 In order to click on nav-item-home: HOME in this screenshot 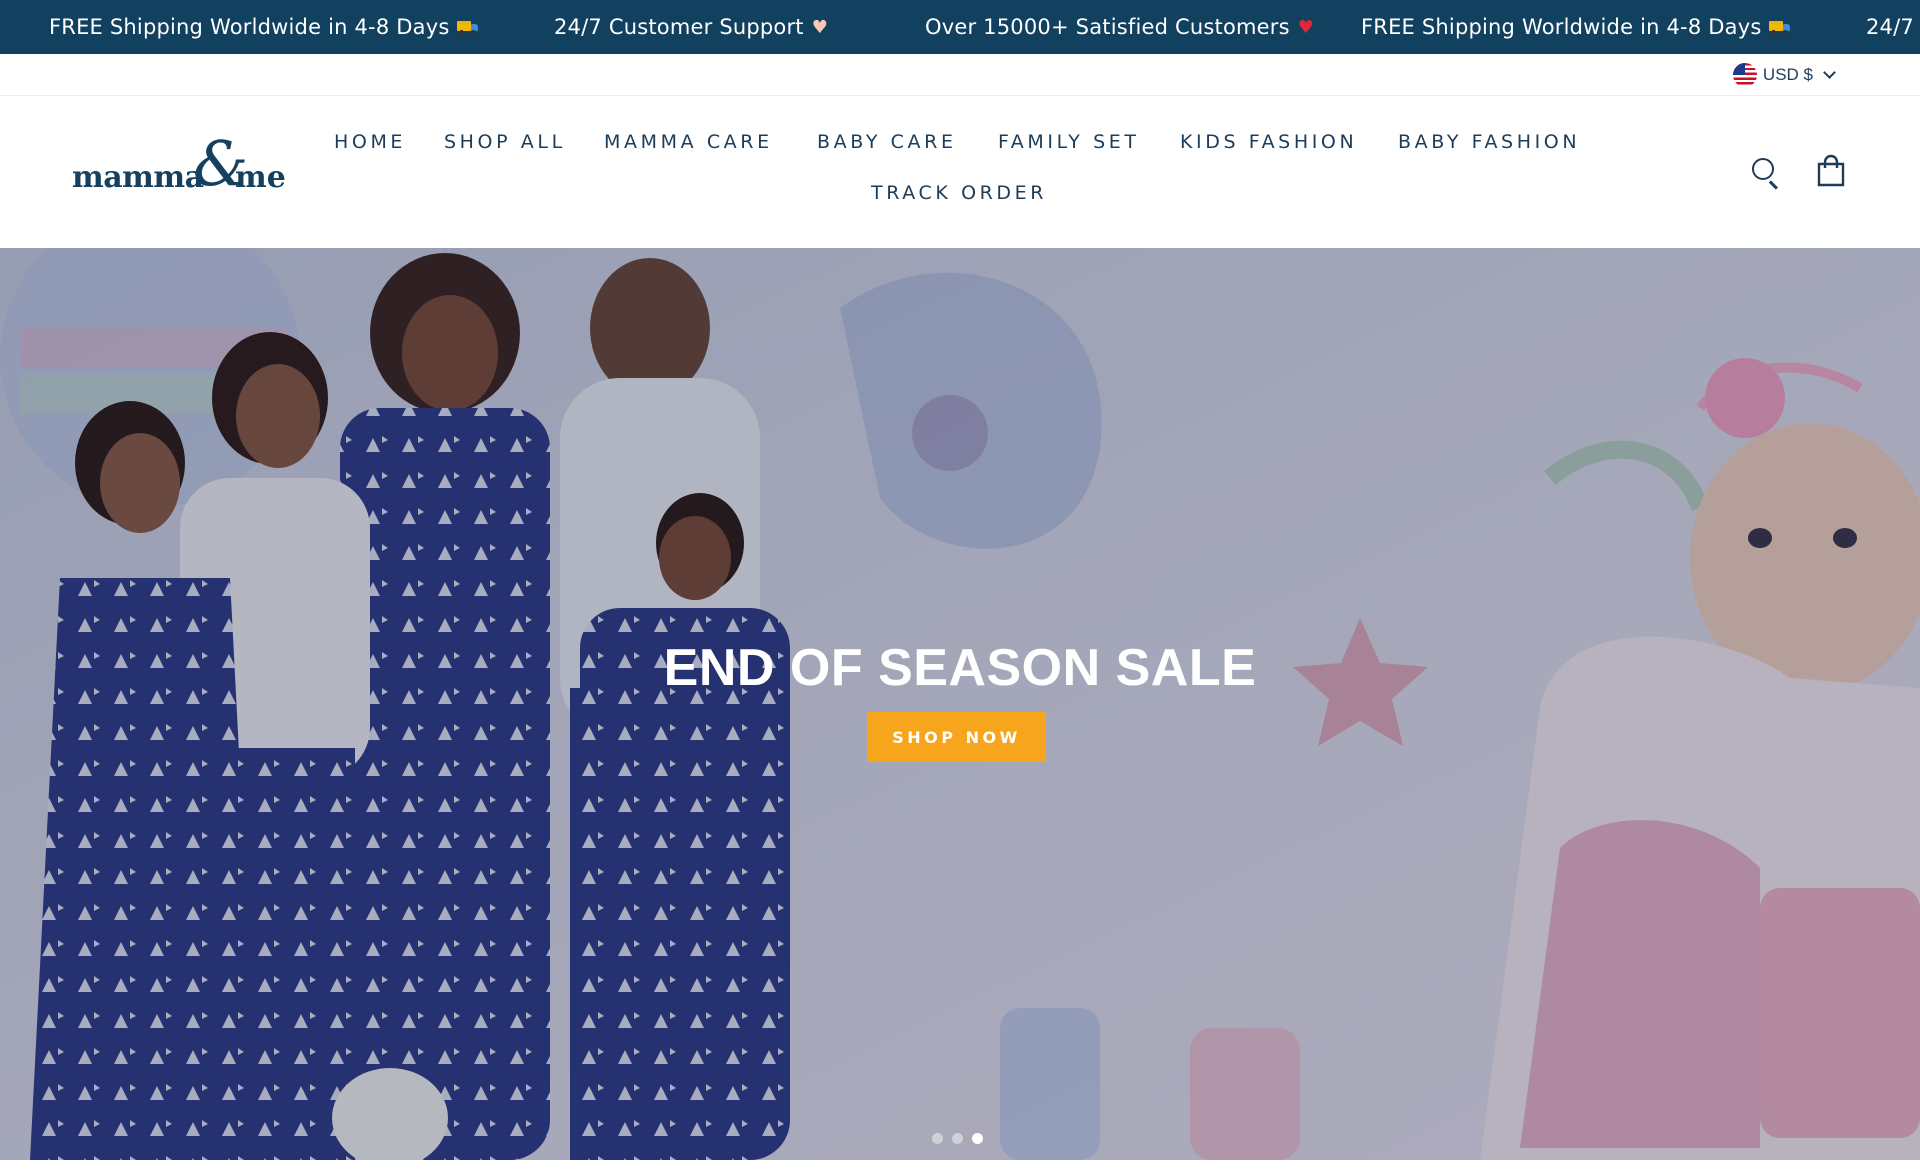, I will do `click(370, 142)`.